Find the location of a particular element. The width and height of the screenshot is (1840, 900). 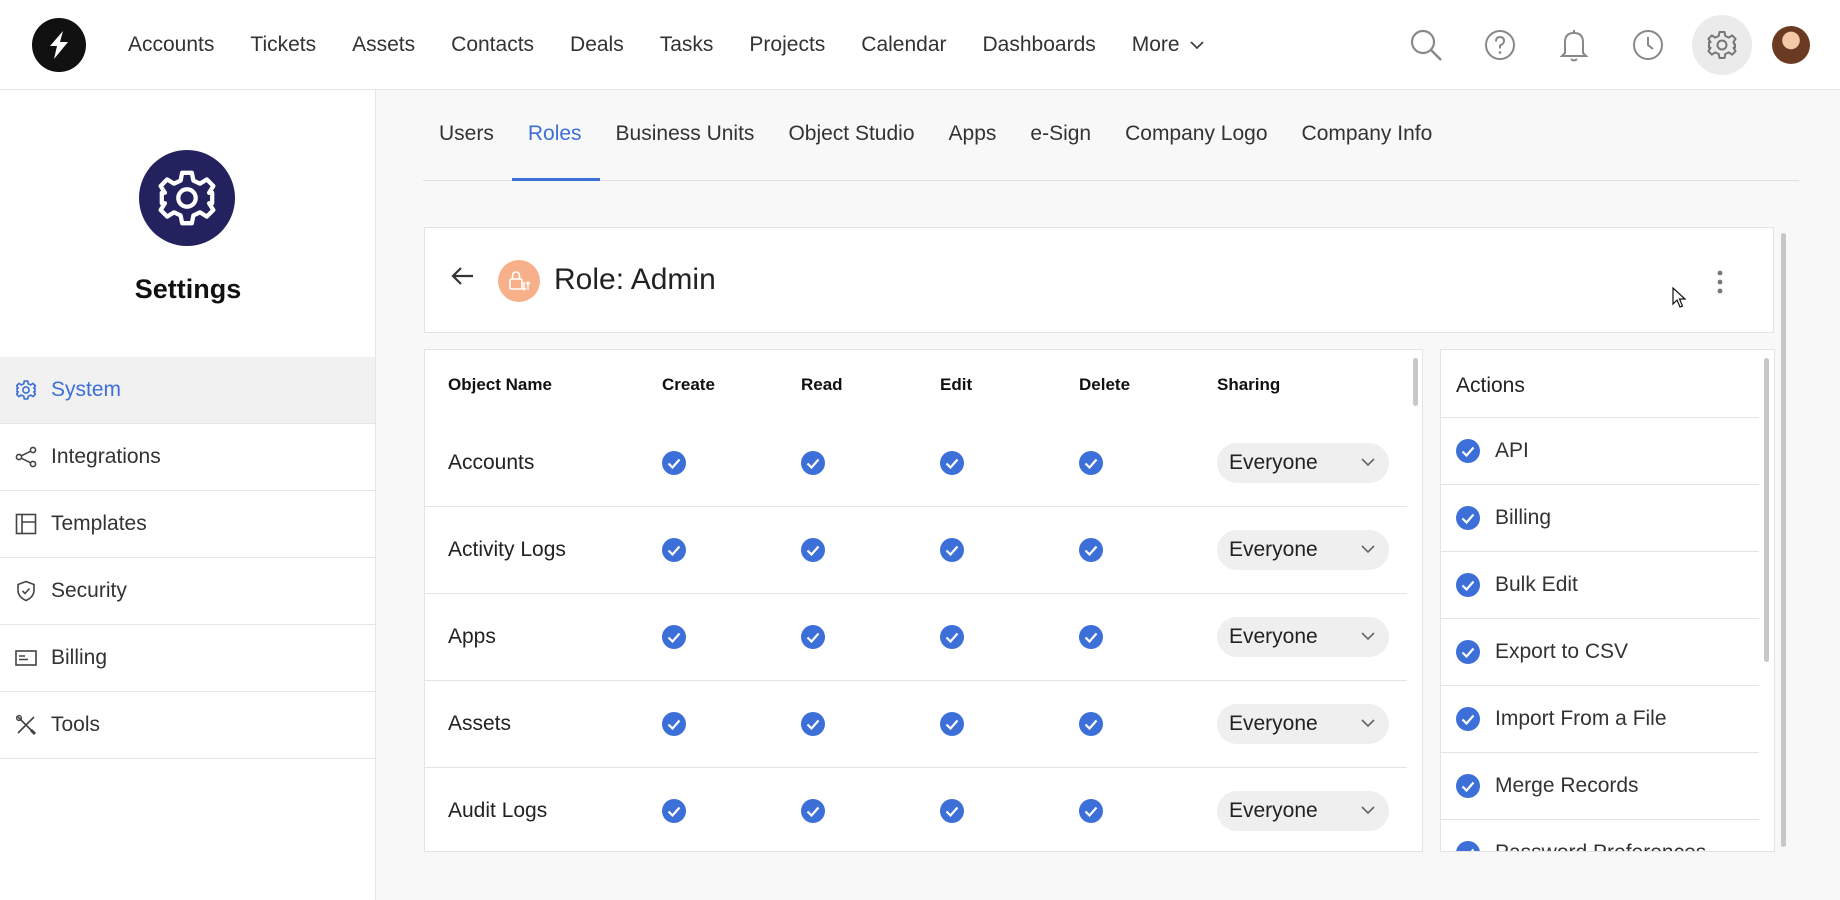

logo-icon is located at coordinates (59, 45).